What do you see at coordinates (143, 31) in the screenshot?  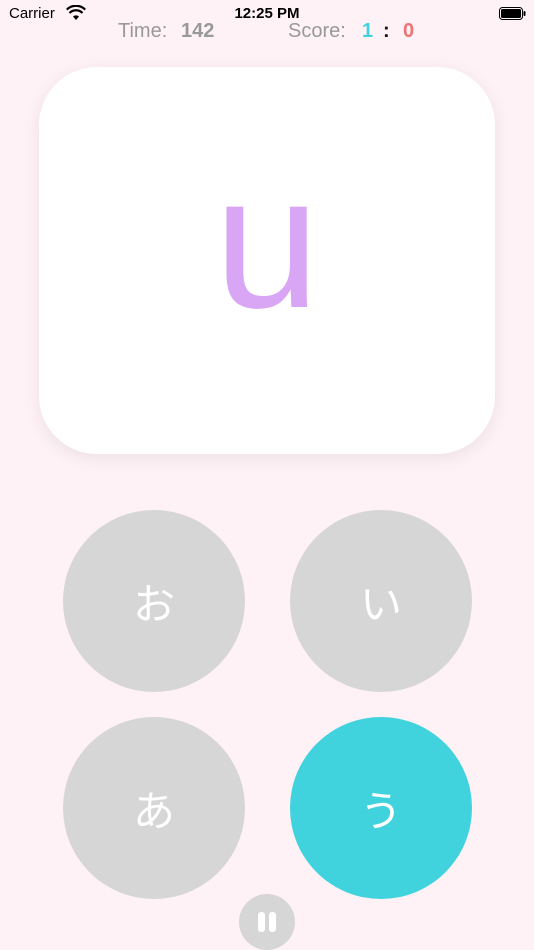 I see `time-label: Time:` at bounding box center [143, 31].